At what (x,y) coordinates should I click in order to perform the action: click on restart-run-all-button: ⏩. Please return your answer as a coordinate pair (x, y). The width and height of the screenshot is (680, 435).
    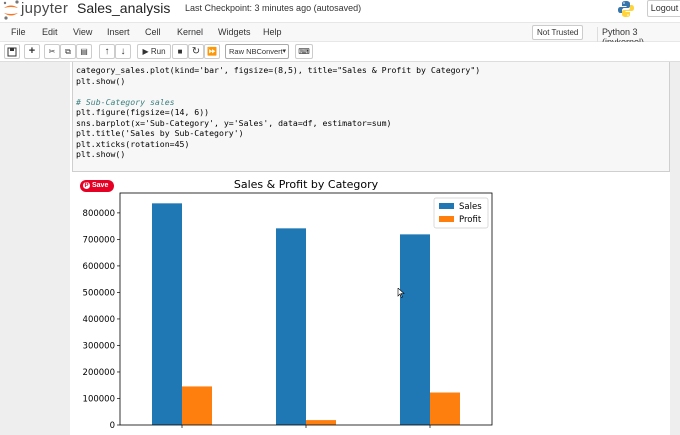
    Looking at the image, I should click on (212, 51).